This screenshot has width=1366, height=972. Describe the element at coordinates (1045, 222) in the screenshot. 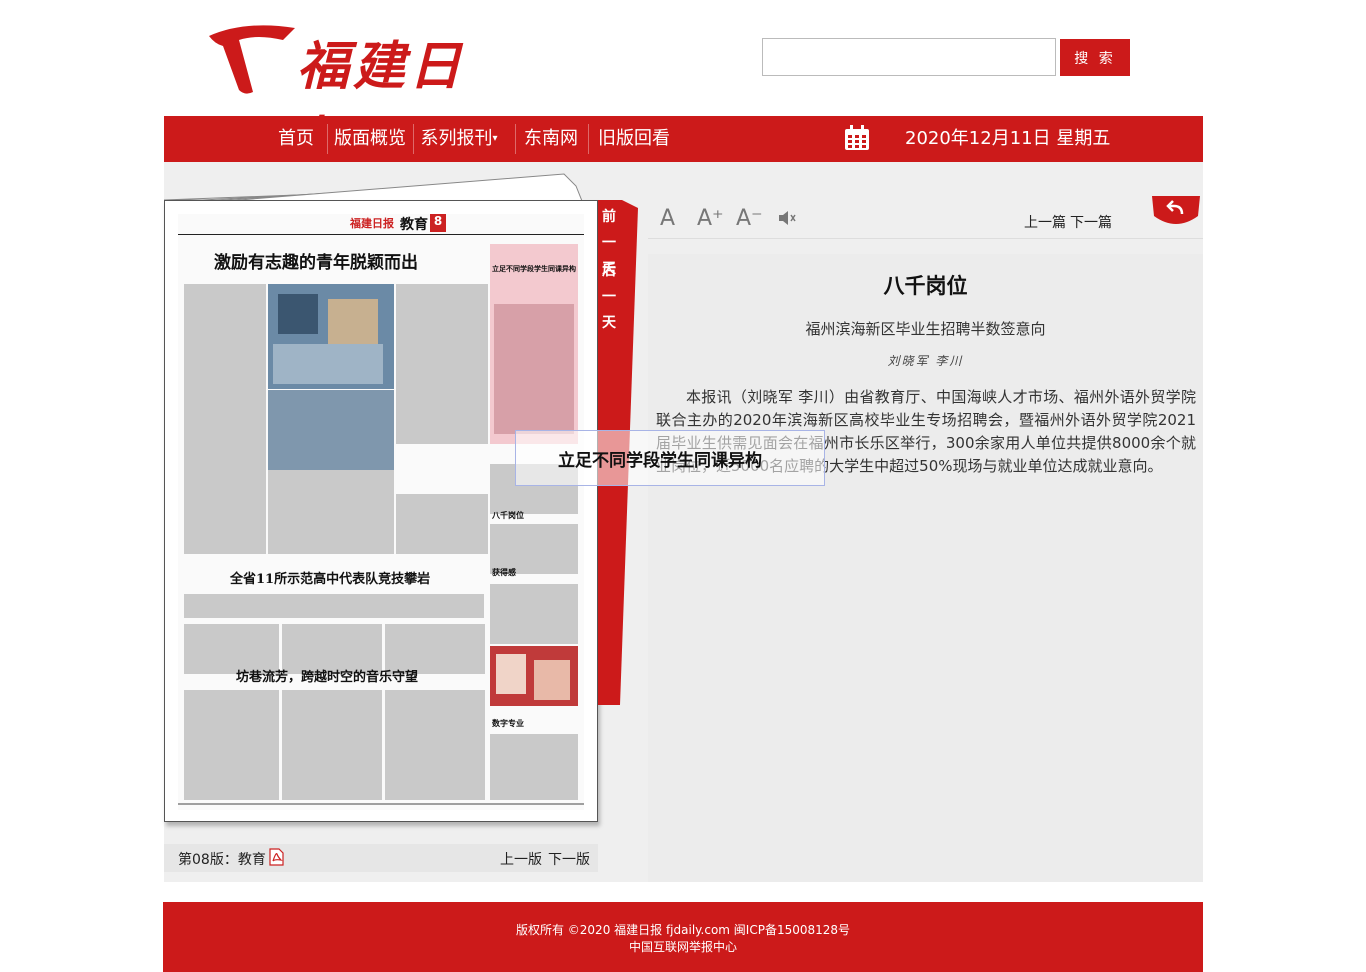

I see `prev-article-link: 上一篇` at that location.